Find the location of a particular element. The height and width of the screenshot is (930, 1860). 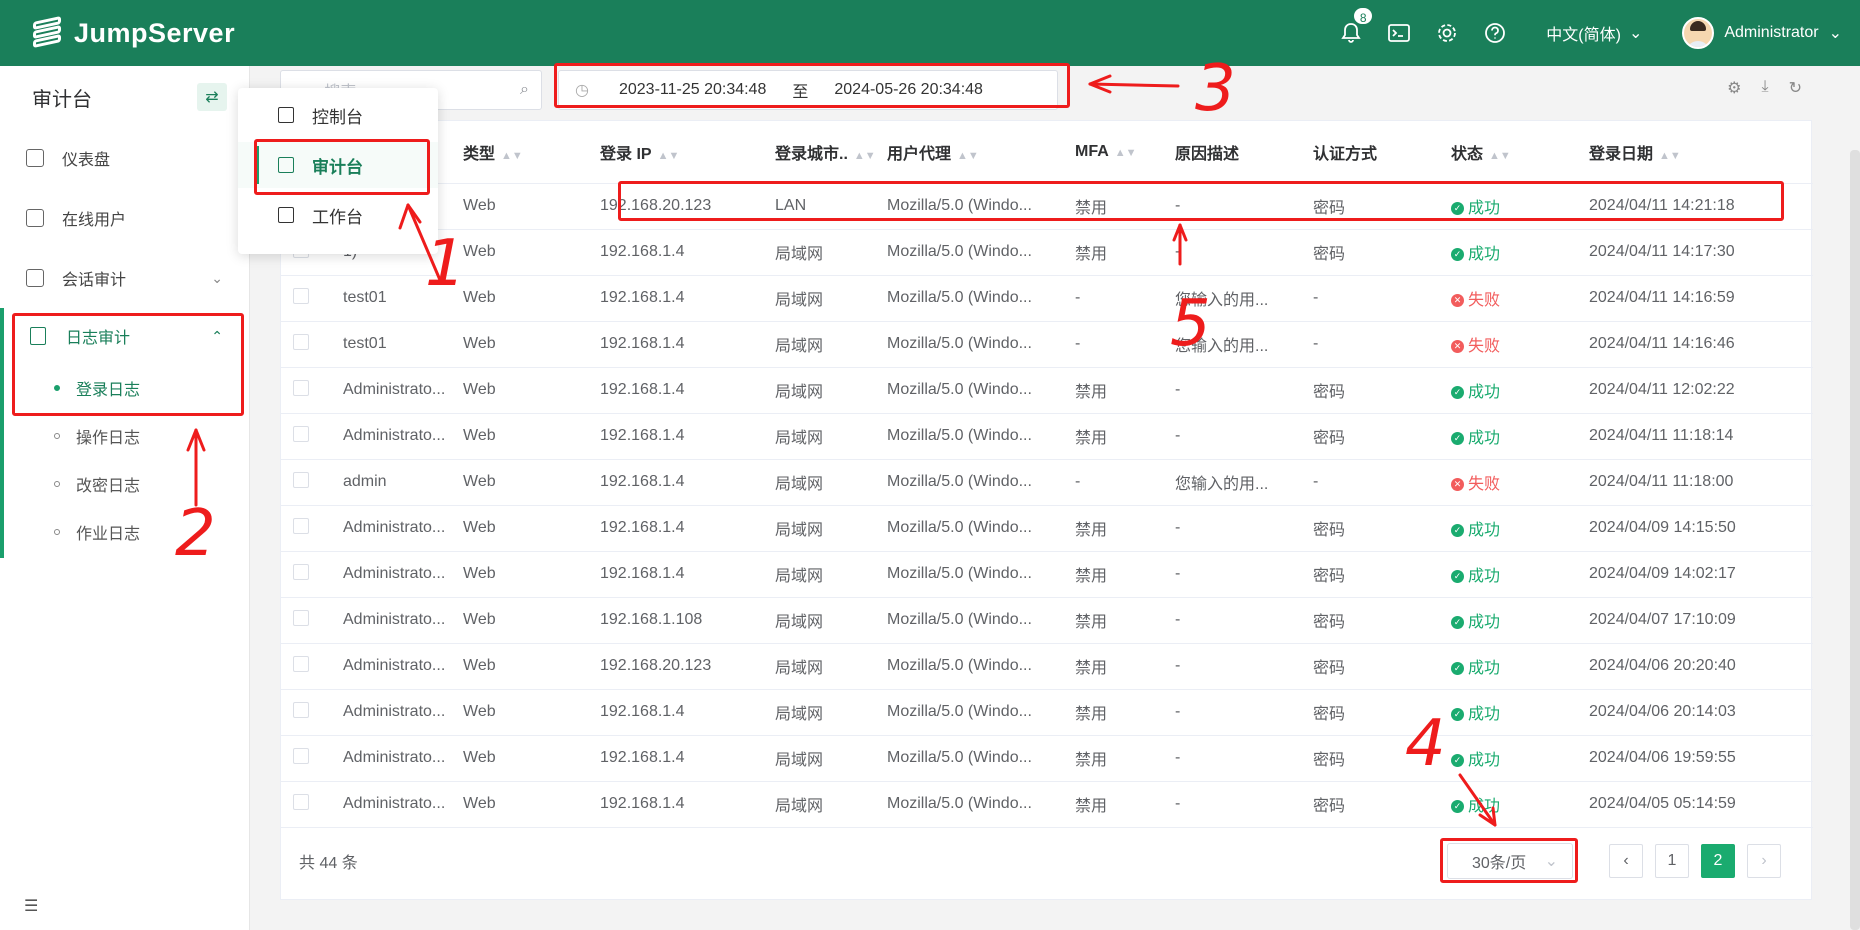

sidebar-item-dashboard: 仪表盘 is located at coordinates (124, 158).